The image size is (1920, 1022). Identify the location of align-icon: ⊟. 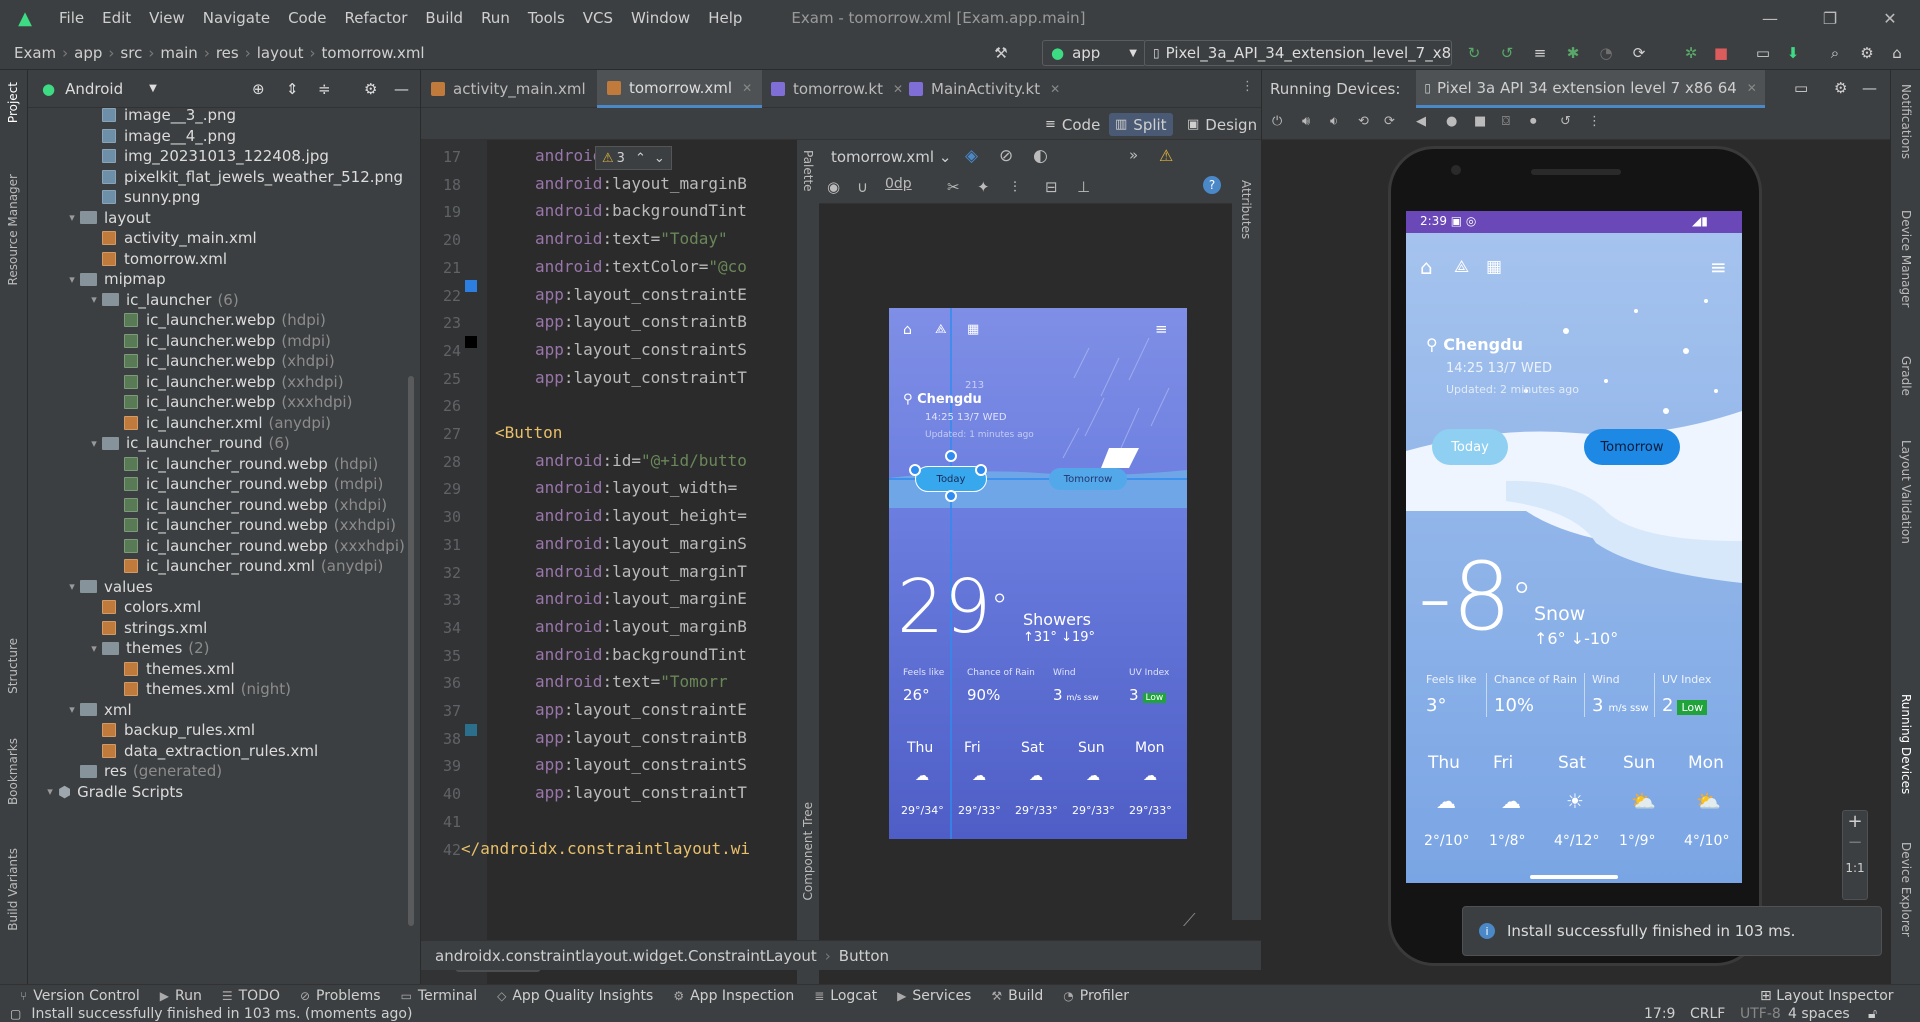
(1051, 187).